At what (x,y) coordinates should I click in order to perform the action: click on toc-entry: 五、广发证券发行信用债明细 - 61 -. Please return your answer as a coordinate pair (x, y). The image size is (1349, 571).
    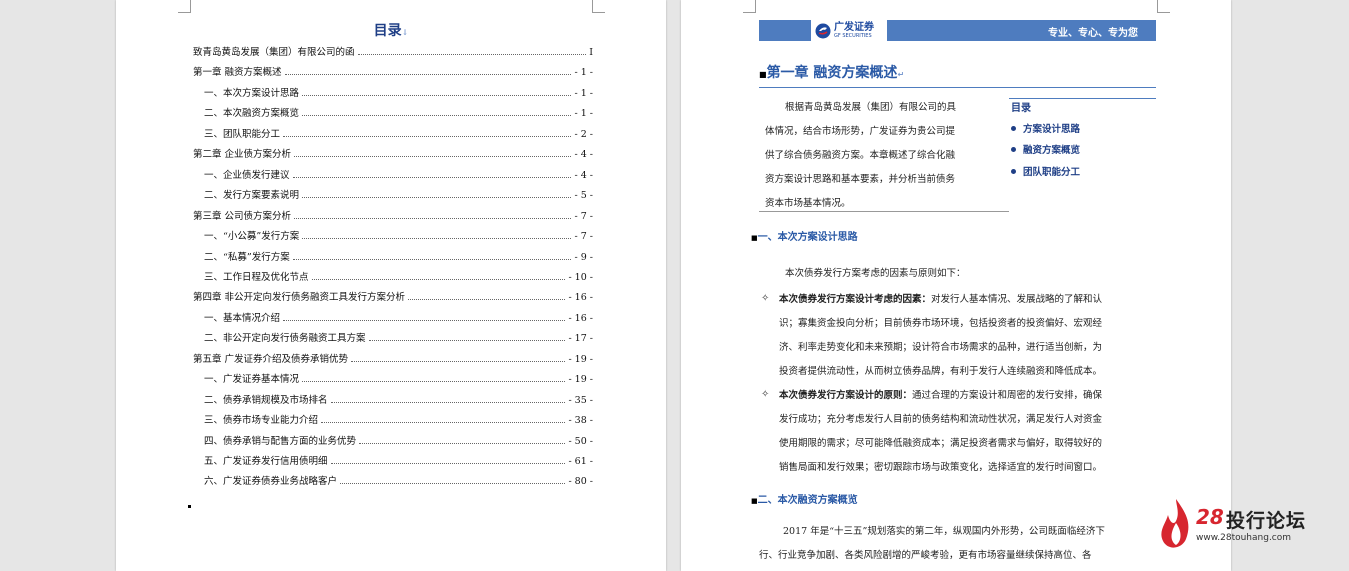
    Looking at the image, I should click on (398, 457).